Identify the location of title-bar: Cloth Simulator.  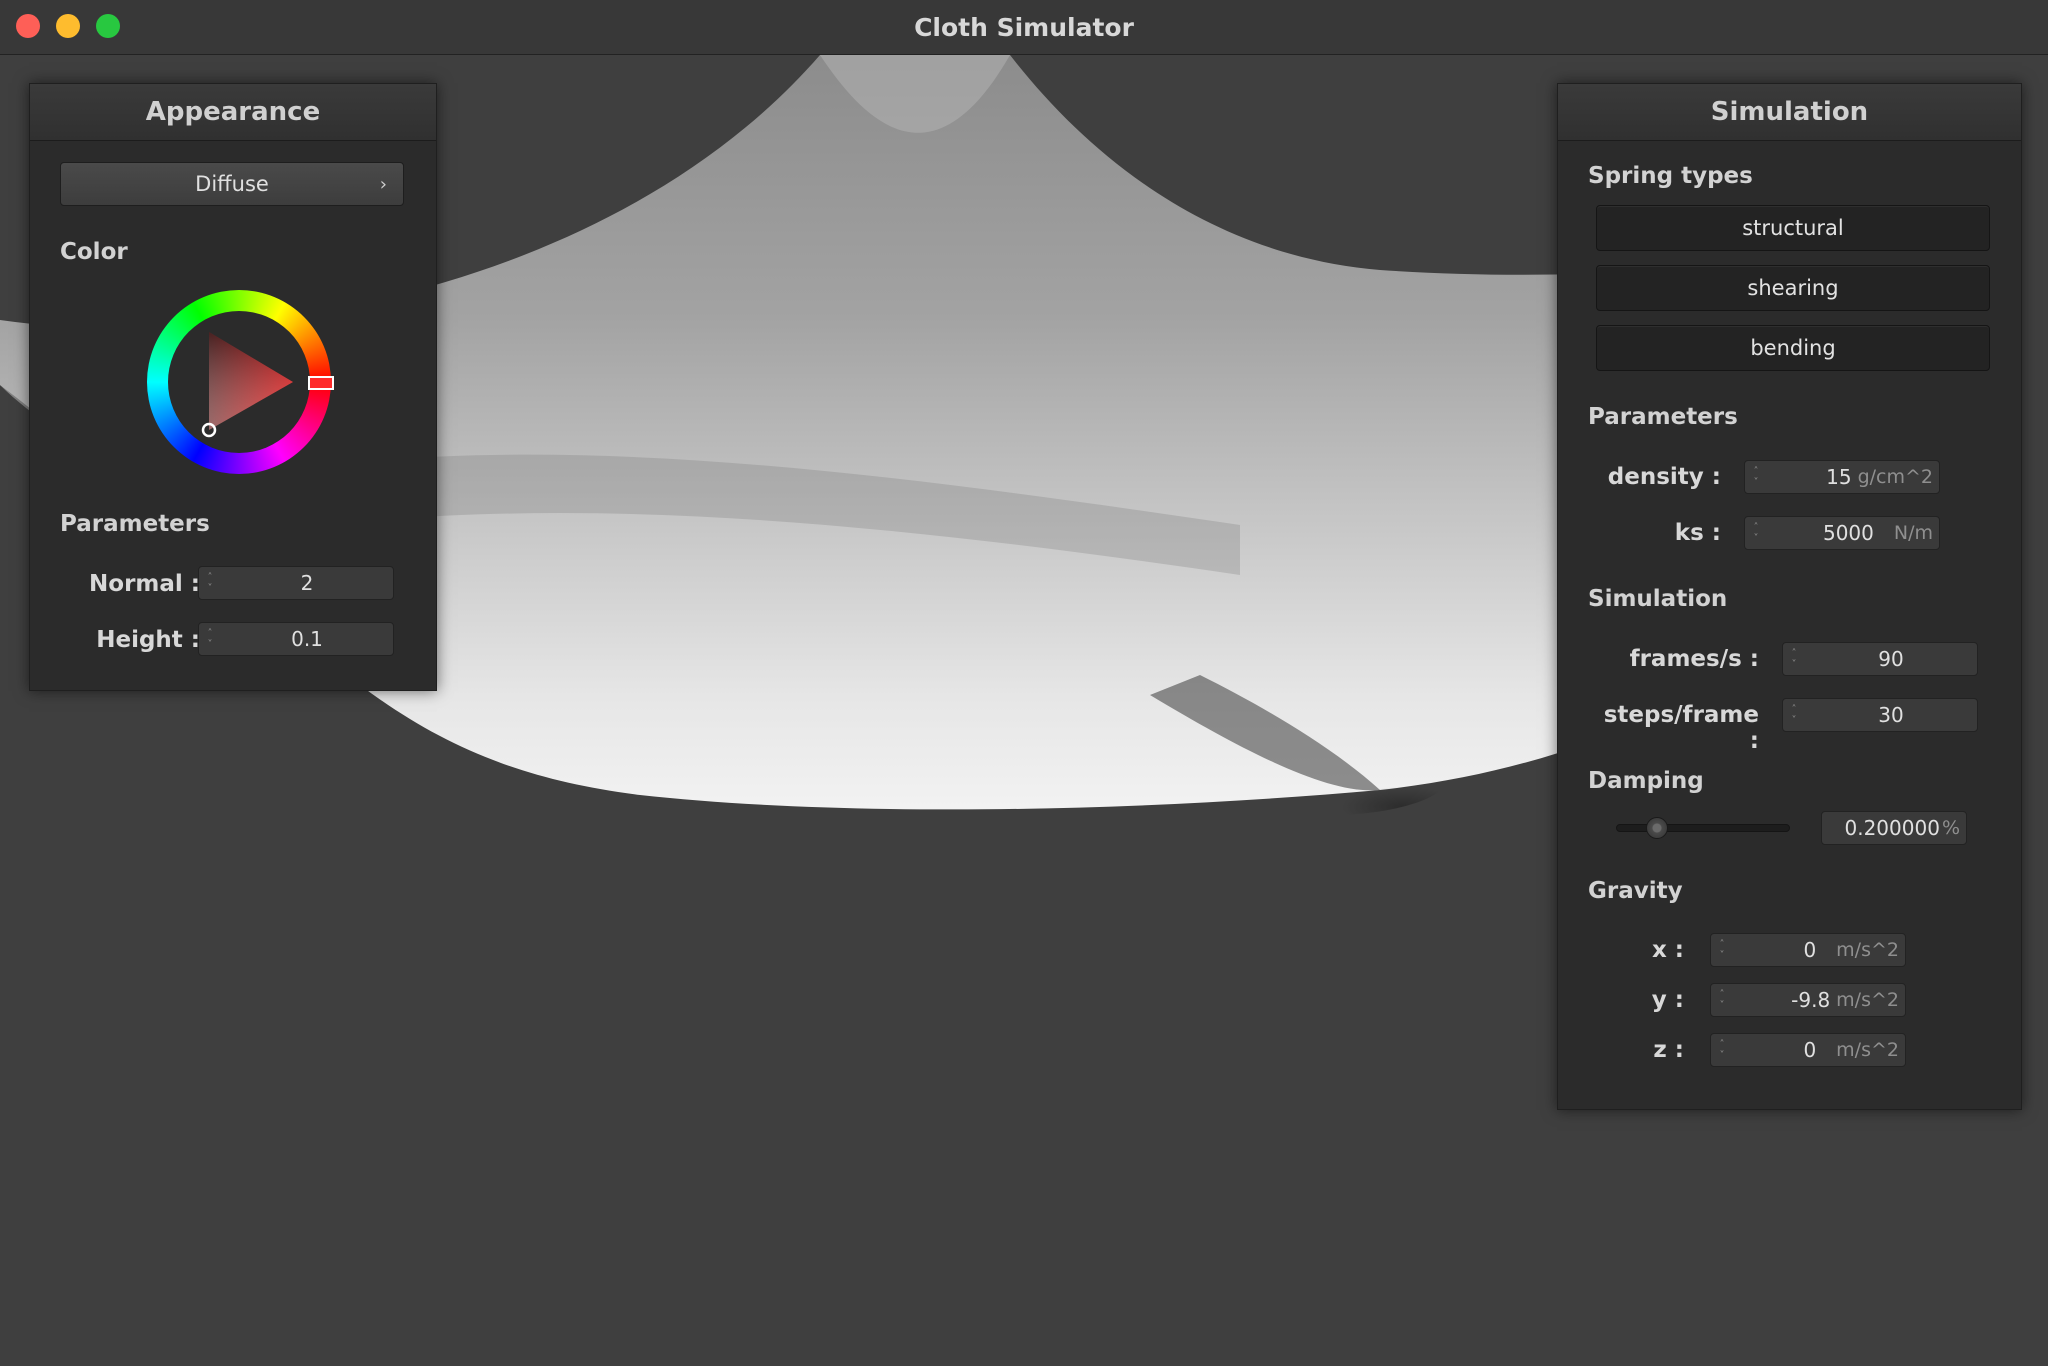
(1024, 27).